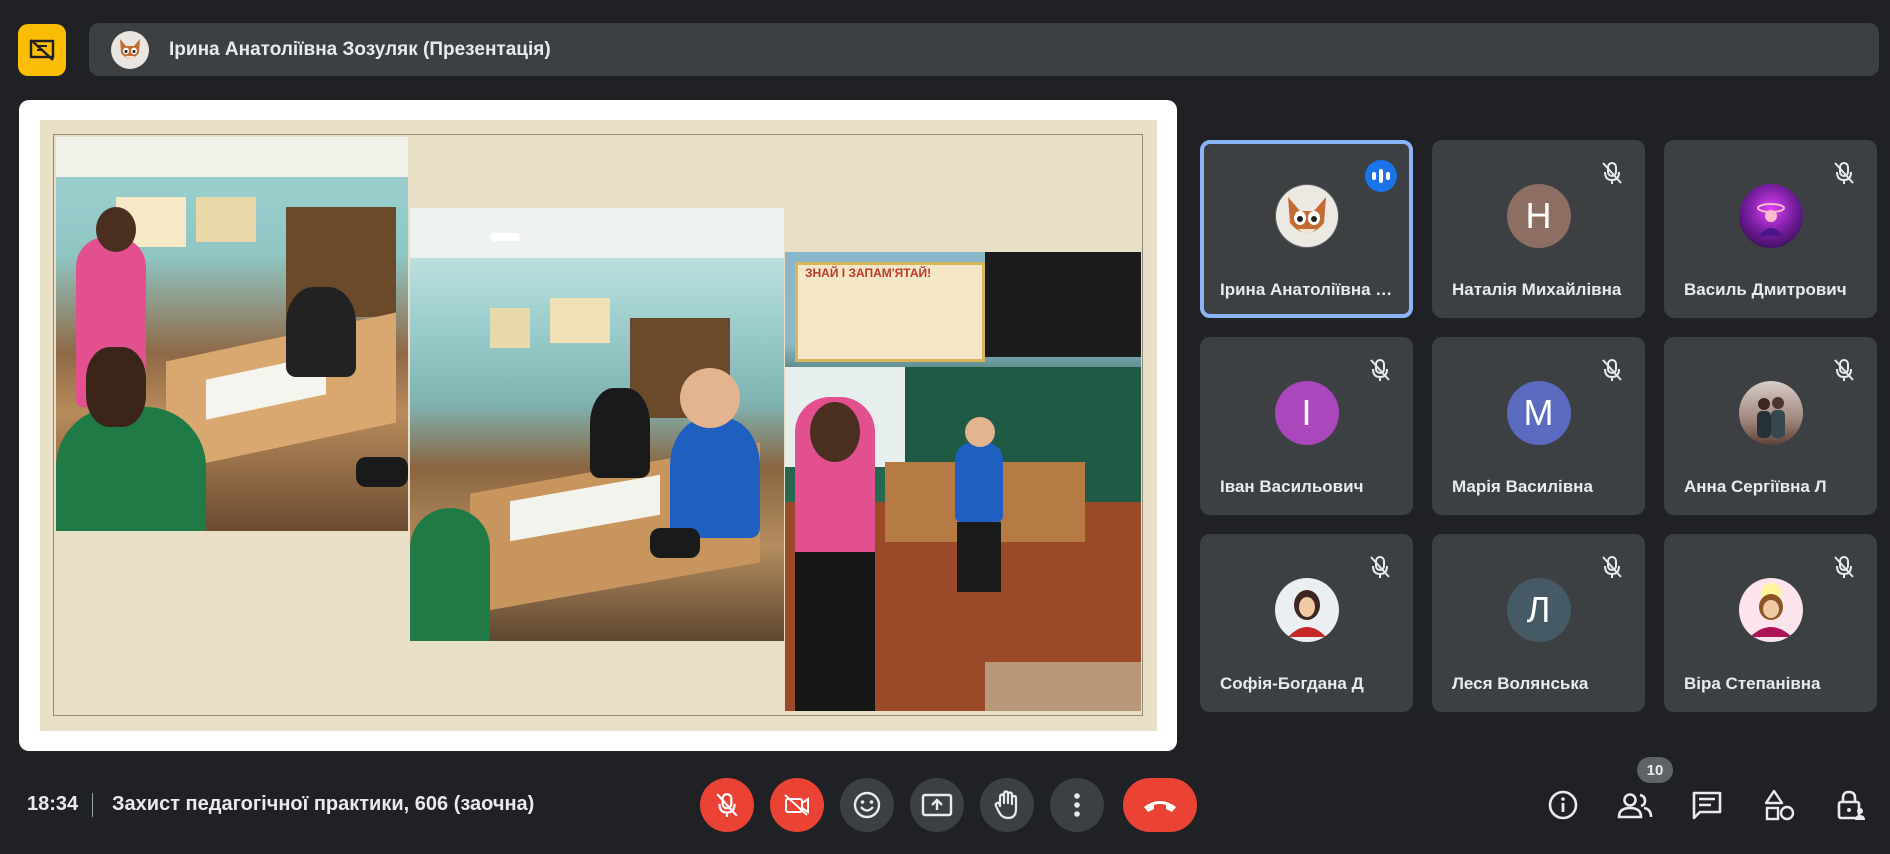 Image resolution: width=1890 pixels, height=854 pixels. What do you see at coordinates (1755, 486) in the screenshot?
I see `participant-name: Анна Сергіївна Л` at bounding box center [1755, 486].